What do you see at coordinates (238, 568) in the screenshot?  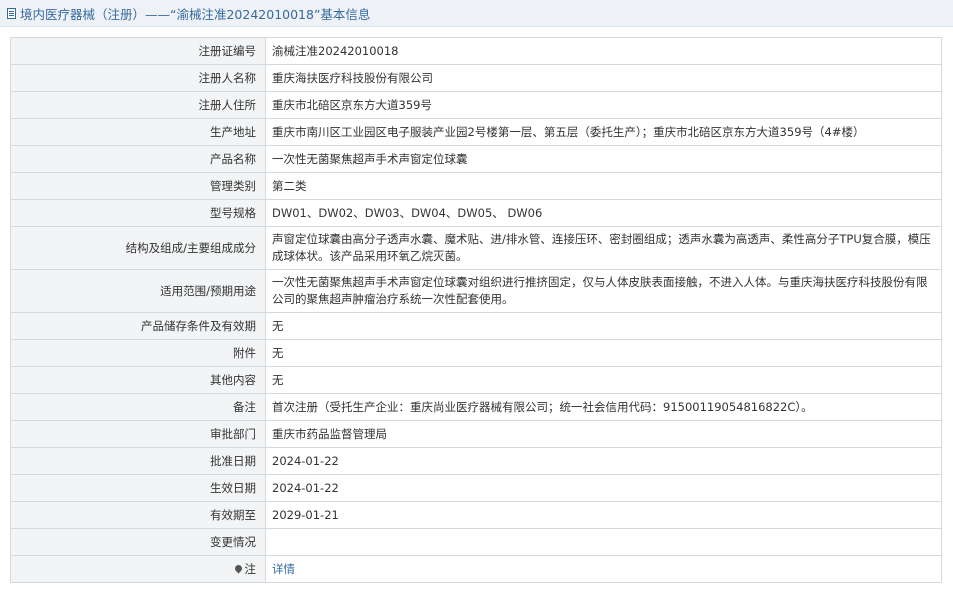 I see `pin-icon` at bounding box center [238, 568].